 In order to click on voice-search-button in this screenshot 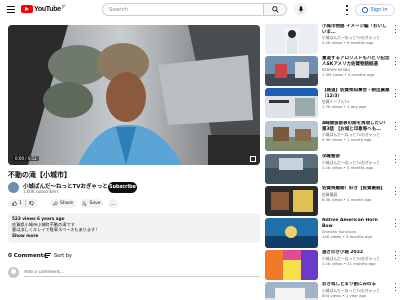, I will do `click(300, 9)`.